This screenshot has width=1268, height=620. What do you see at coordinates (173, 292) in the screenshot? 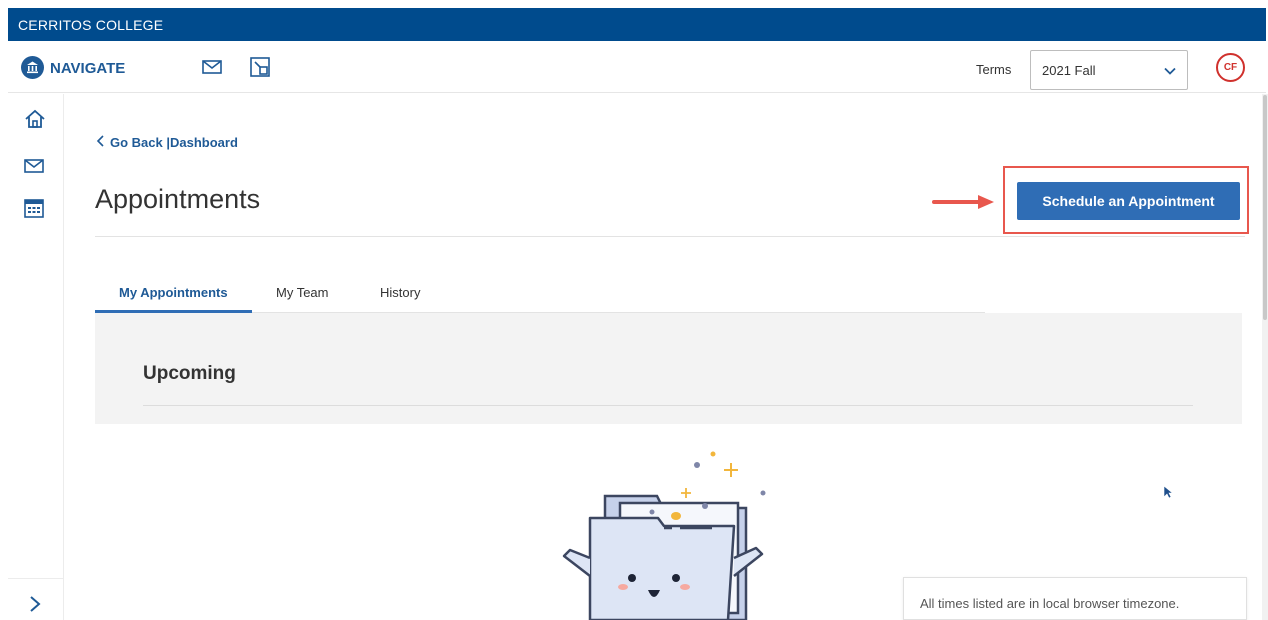
I see `tab-my-appointments: My Appointments` at bounding box center [173, 292].